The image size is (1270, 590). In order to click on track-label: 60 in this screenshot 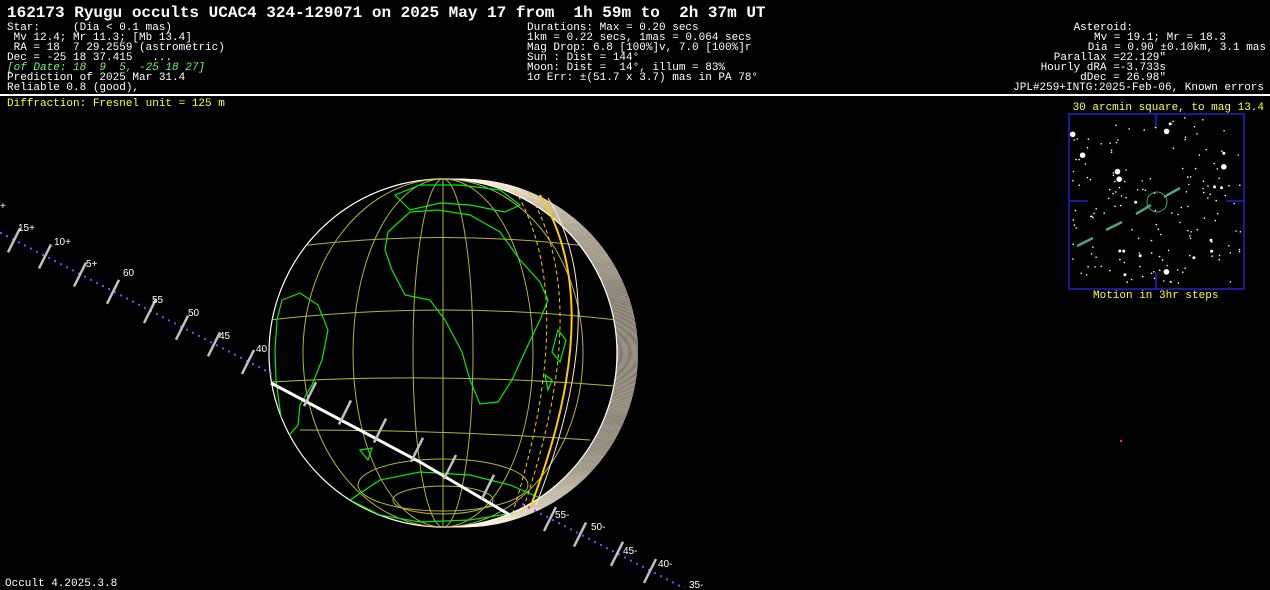, I will do `click(129, 273)`.